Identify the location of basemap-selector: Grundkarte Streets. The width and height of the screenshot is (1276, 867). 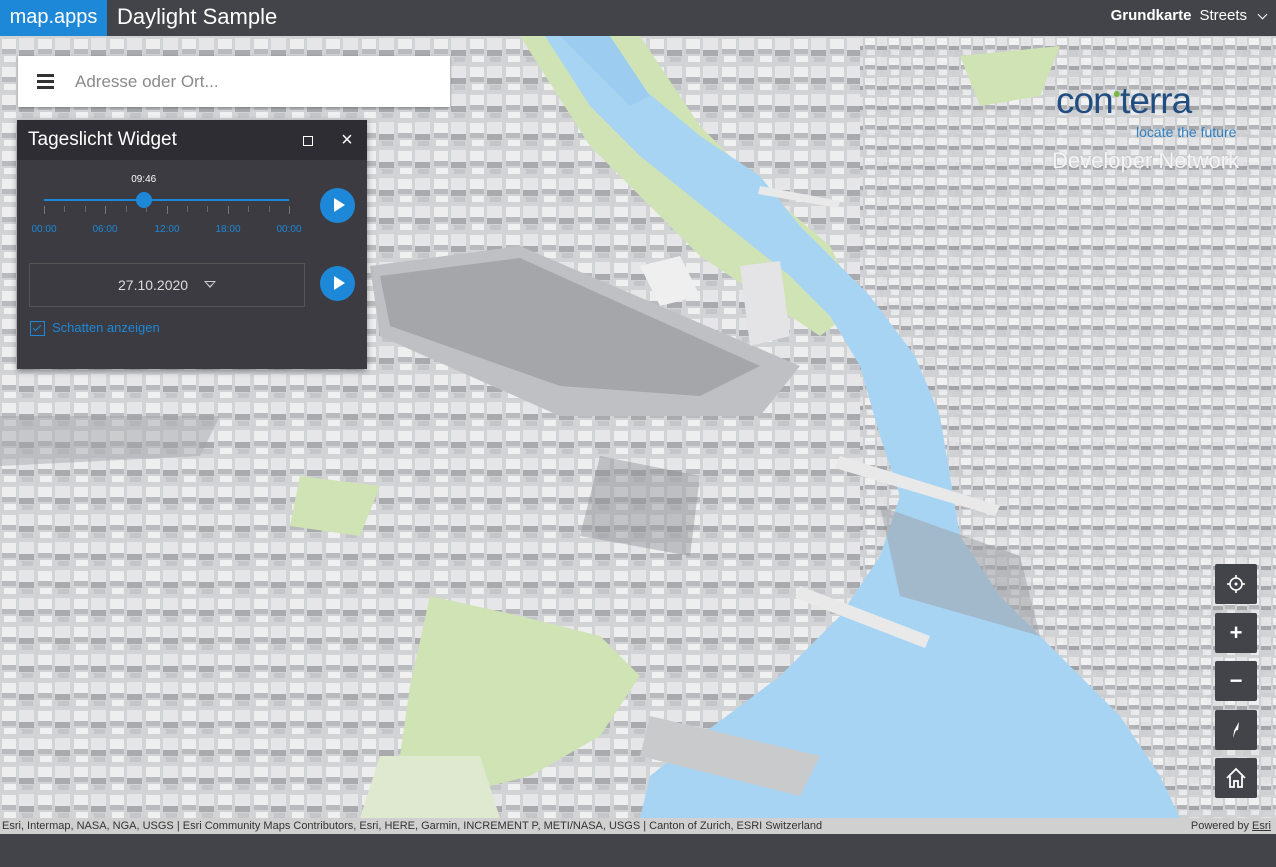
(1189, 16).